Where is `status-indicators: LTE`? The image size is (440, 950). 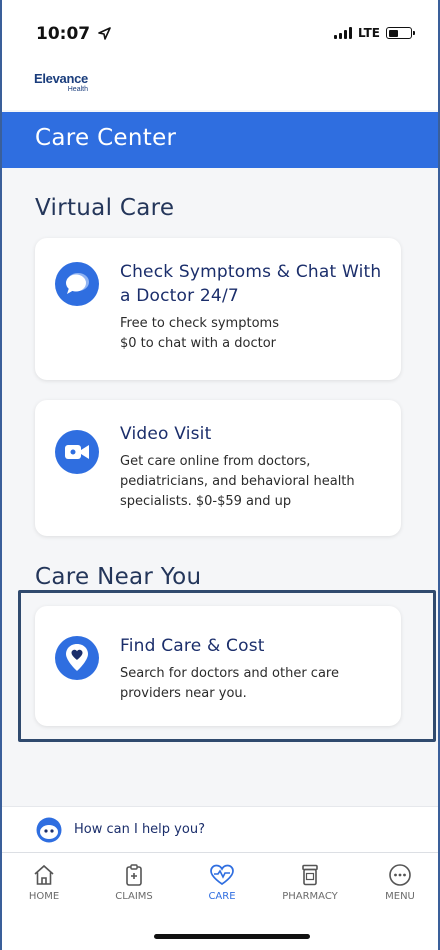 status-indicators: LTE is located at coordinates (374, 33).